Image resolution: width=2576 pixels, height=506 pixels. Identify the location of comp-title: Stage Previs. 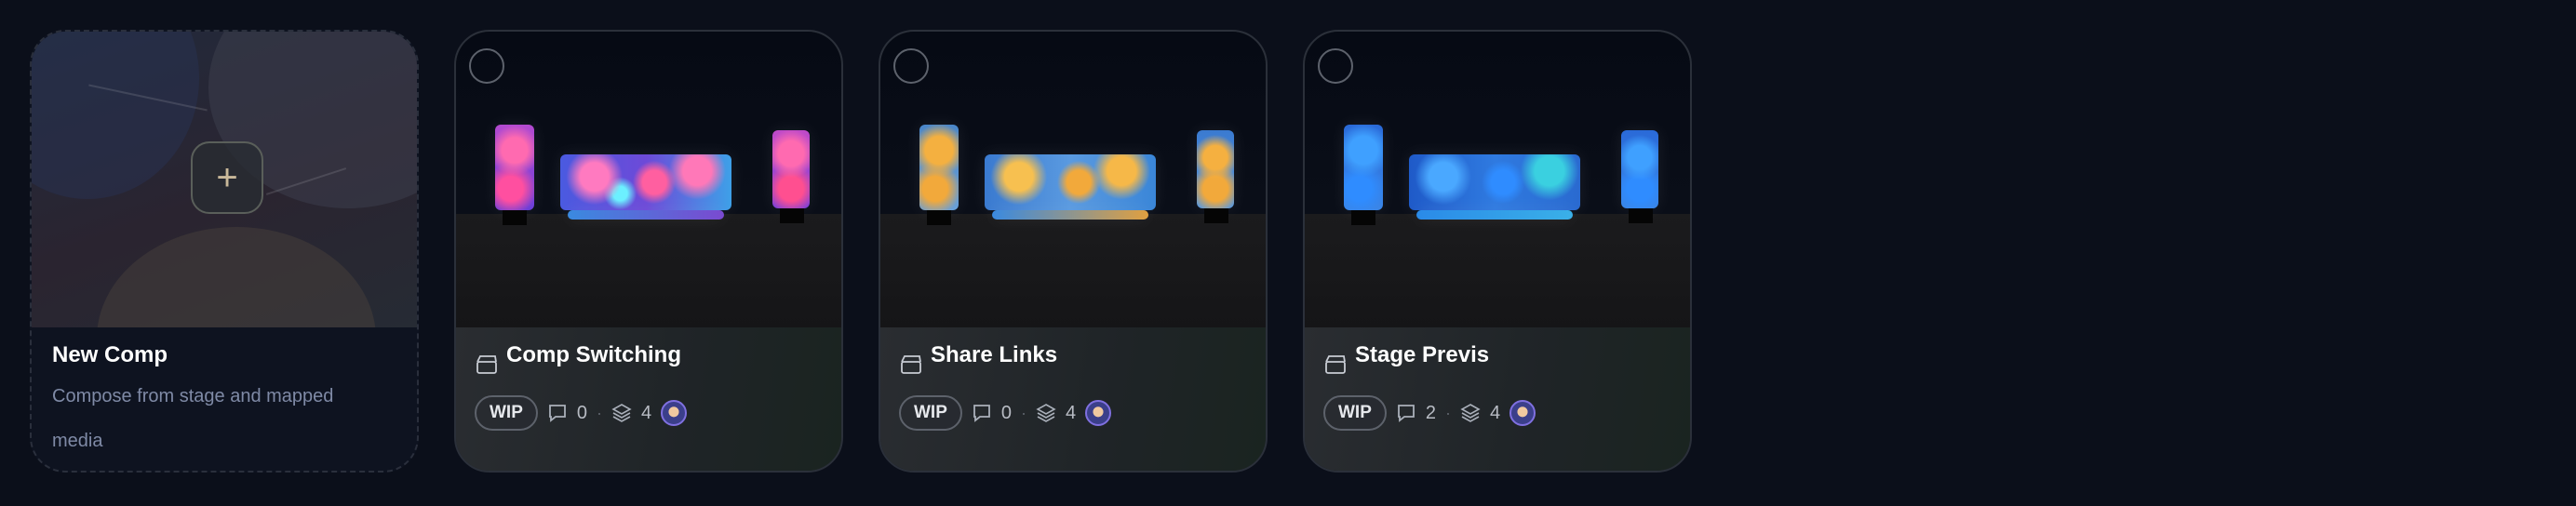
(1422, 354).